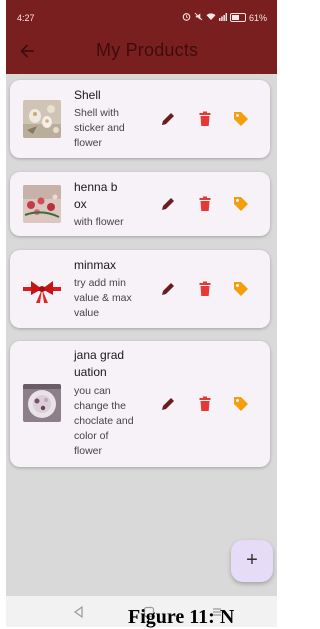 Image resolution: width=320 pixels, height=629 pixels. What do you see at coordinates (140, 119) in the screenshot?
I see `product-card: Shell Shell with sticker and flower` at bounding box center [140, 119].